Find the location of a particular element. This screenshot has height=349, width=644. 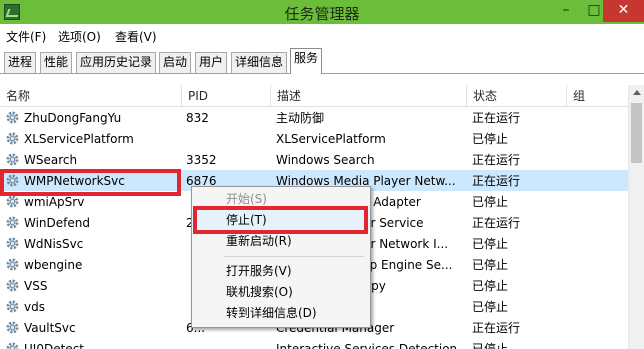

window-title: 任务管理器 is located at coordinates (322, 14).